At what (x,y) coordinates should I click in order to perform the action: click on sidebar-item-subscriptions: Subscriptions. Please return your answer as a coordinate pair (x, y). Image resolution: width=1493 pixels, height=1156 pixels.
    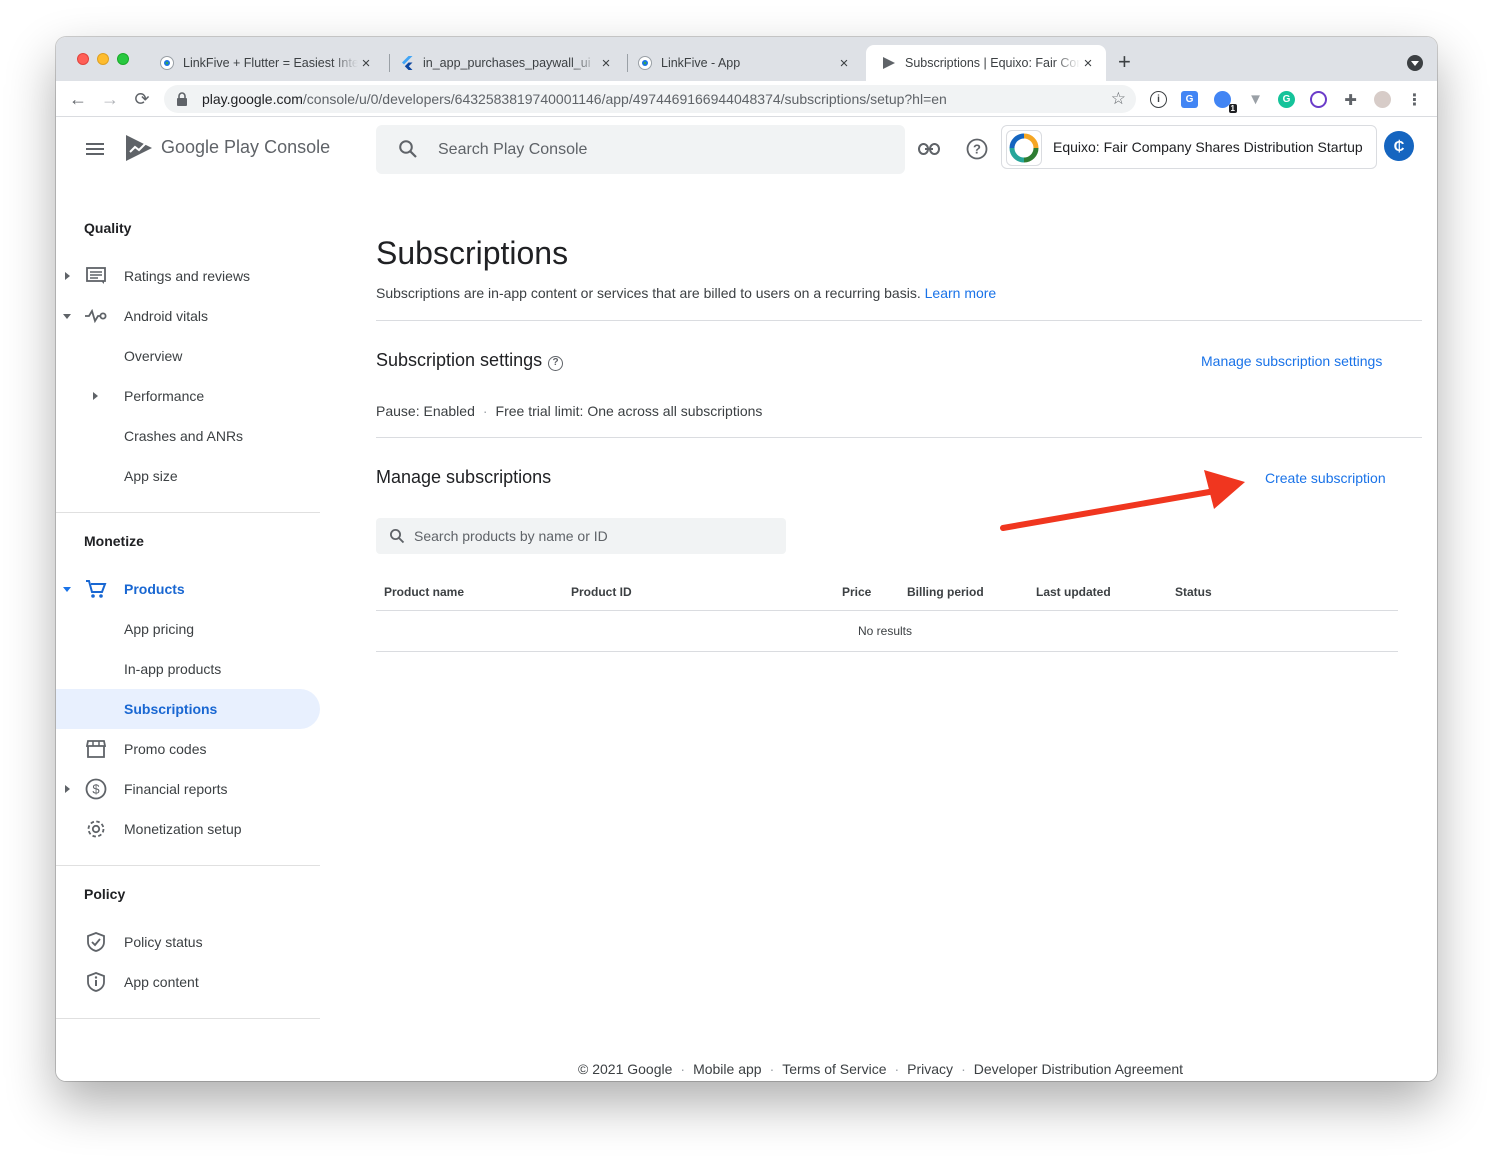
    Looking at the image, I should click on (188, 709).